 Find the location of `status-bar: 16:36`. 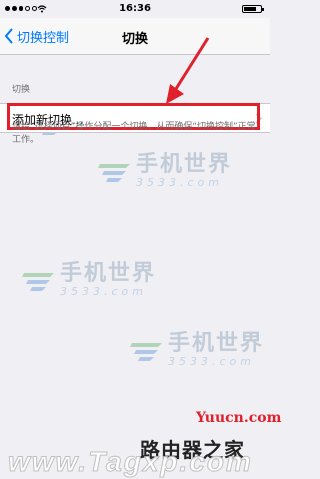

status-bar: 16:36 is located at coordinates (135, 9).